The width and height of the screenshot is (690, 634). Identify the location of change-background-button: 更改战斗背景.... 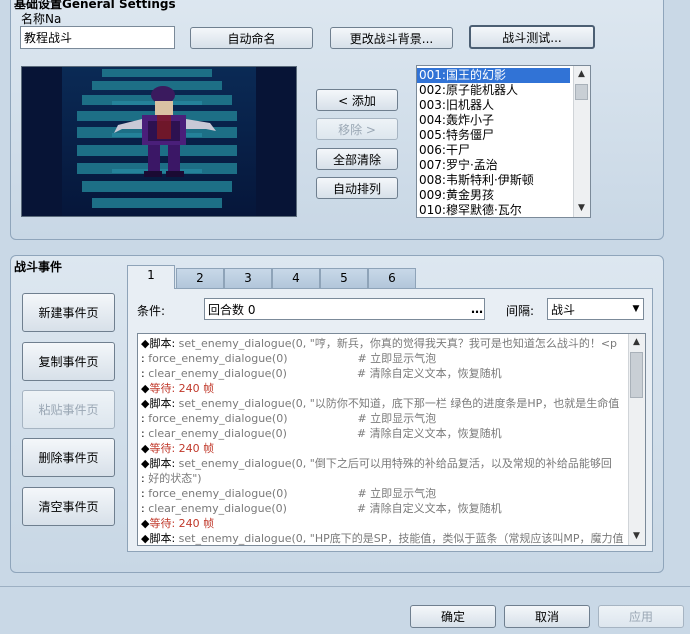
(391, 38).